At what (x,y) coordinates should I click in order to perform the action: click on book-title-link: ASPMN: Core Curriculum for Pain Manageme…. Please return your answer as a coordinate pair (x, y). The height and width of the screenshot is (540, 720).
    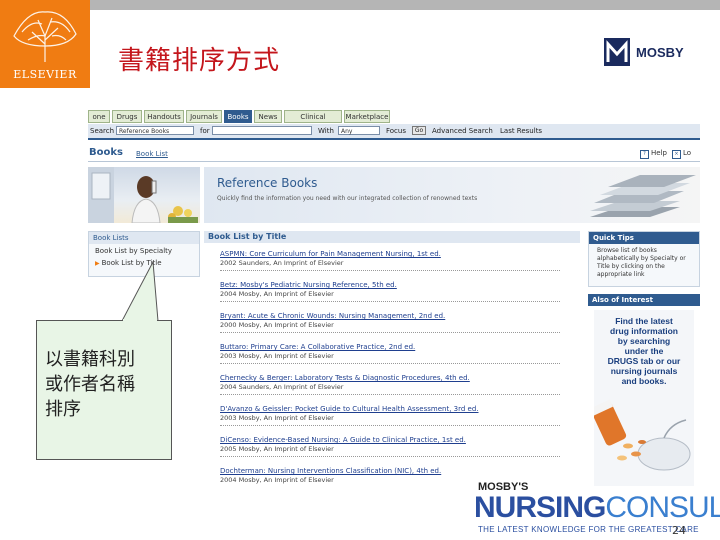
    Looking at the image, I should click on (390, 254).